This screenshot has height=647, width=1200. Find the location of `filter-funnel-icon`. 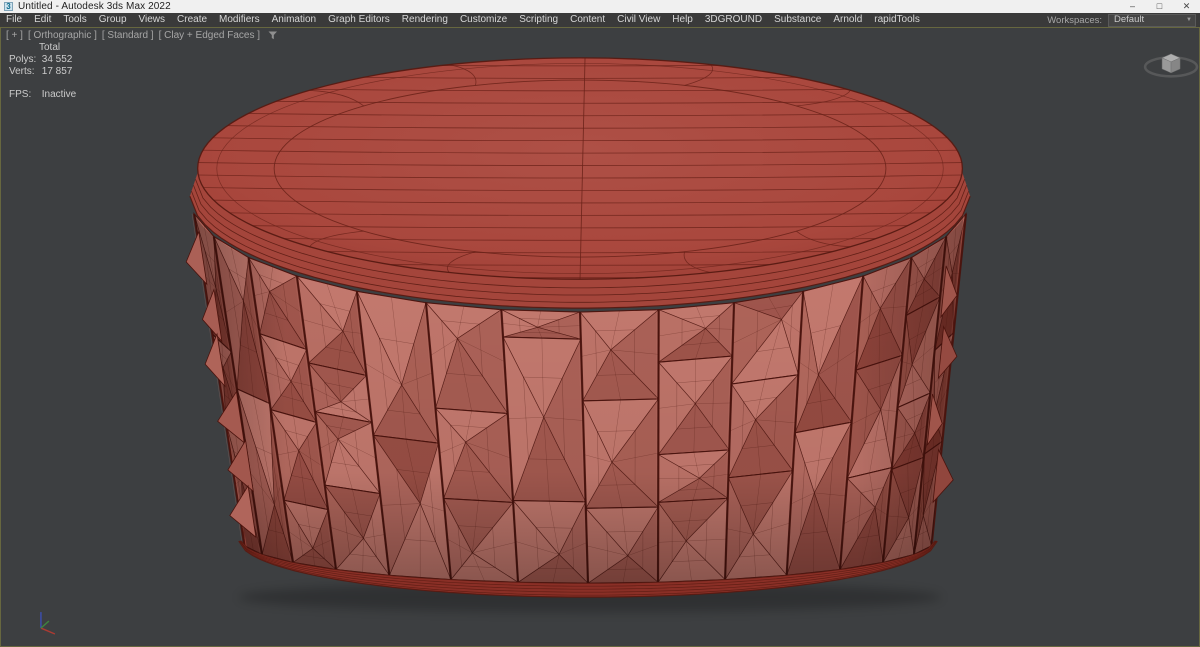

filter-funnel-icon is located at coordinates (273, 35).